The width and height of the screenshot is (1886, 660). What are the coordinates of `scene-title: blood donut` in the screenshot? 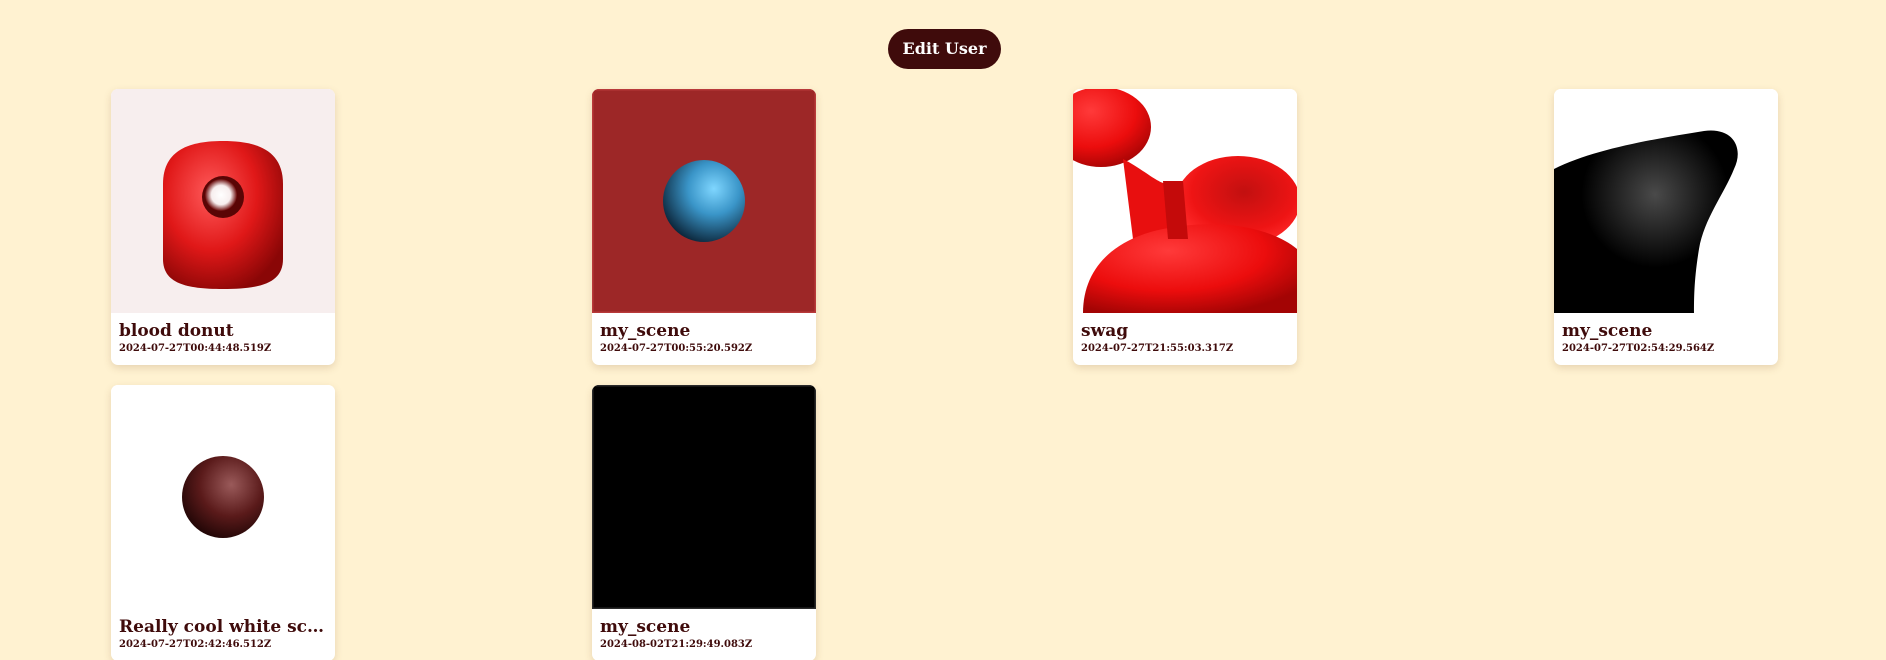 It's located at (176, 331).